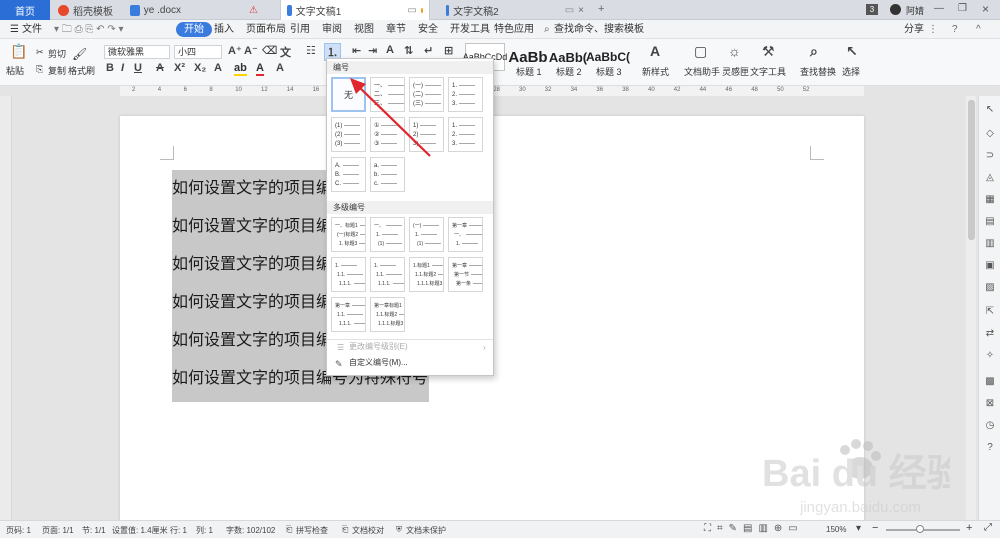  I want to click on menu-chapter: 章节, so click(396, 29).